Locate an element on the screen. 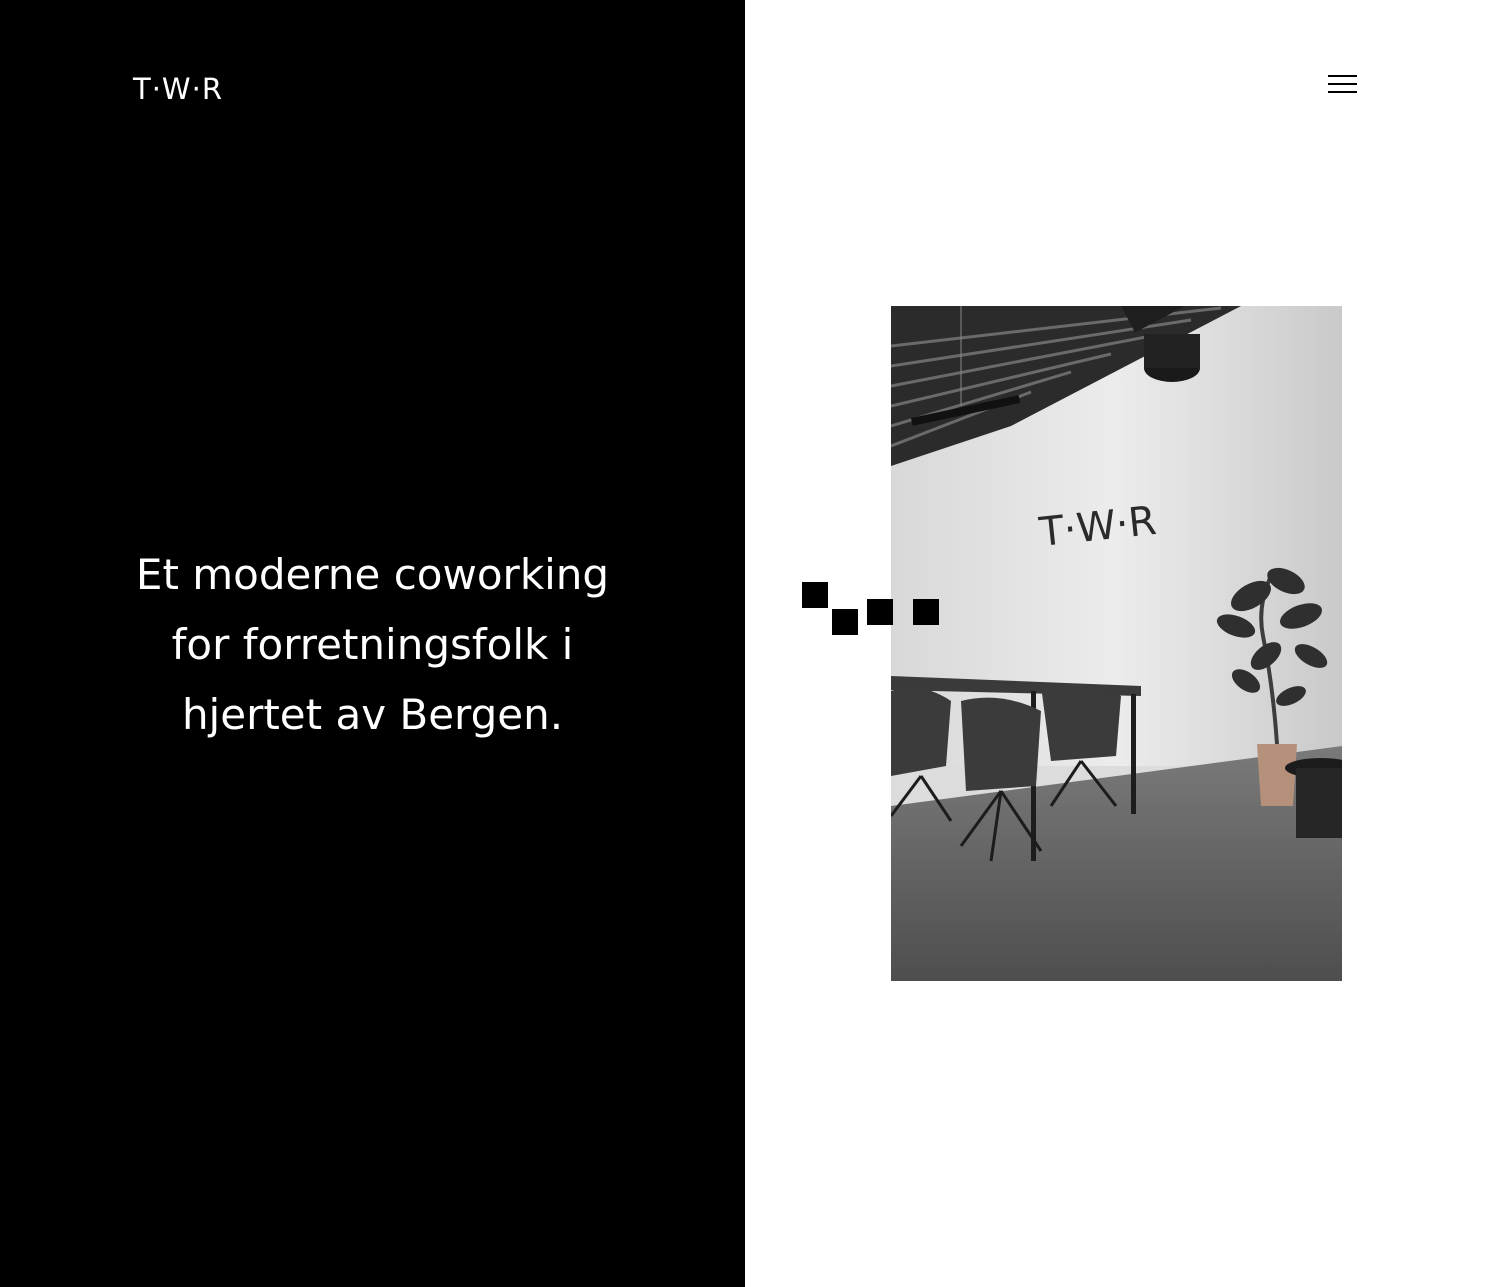 This screenshot has width=1487, height=1287. hero-tagline-line-3: hjertet av Bergen. is located at coordinates (372, 714).